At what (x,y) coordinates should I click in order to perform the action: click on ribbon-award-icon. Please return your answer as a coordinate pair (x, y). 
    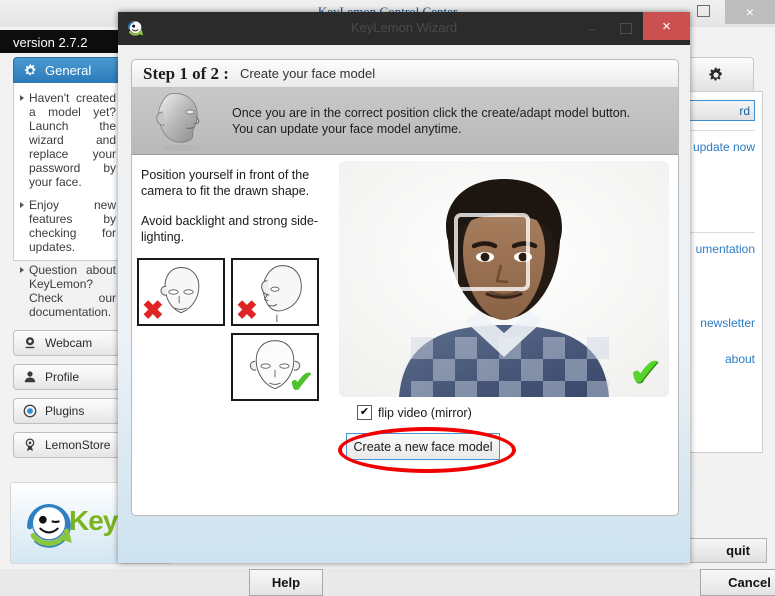
    Looking at the image, I should click on (30, 445).